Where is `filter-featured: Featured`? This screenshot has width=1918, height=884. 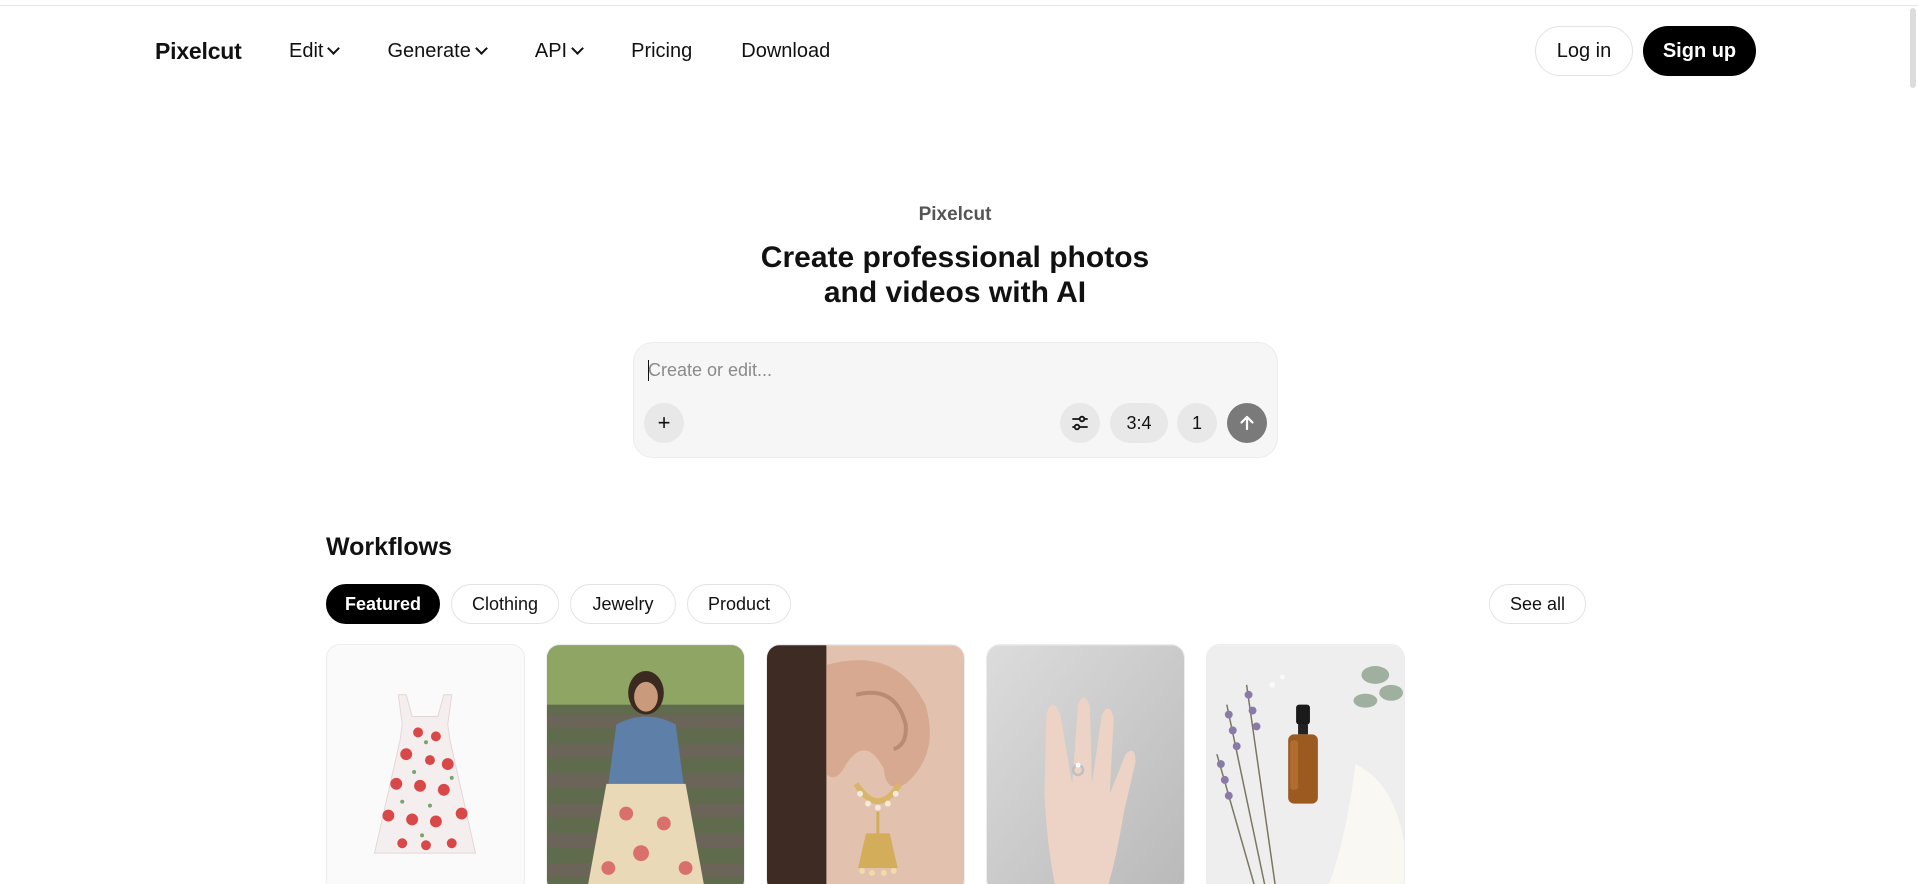
filter-featured: Featured is located at coordinates (383, 604).